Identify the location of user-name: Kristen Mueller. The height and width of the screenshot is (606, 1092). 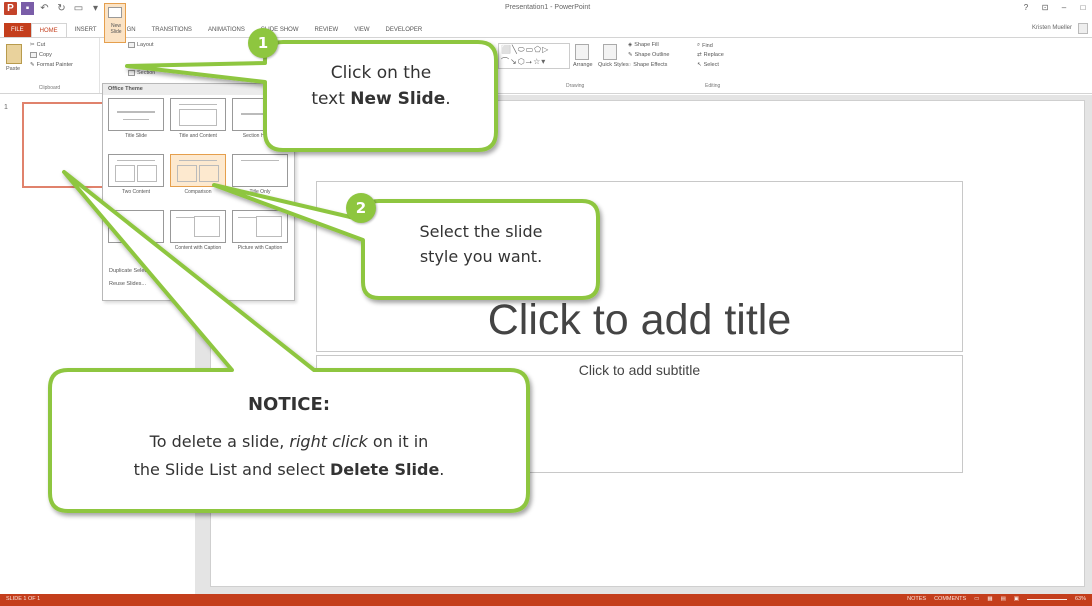
(1052, 28).